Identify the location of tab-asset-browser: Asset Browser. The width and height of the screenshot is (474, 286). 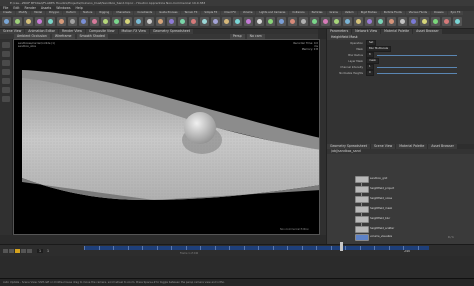
(427, 31).